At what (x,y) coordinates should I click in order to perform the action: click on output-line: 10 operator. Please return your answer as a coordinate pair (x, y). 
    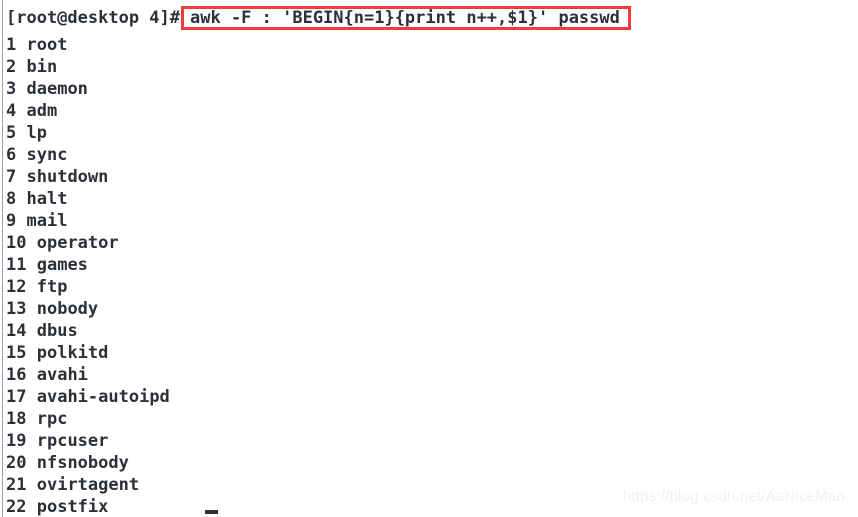
    Looking at the image, I should click on (62, 243).